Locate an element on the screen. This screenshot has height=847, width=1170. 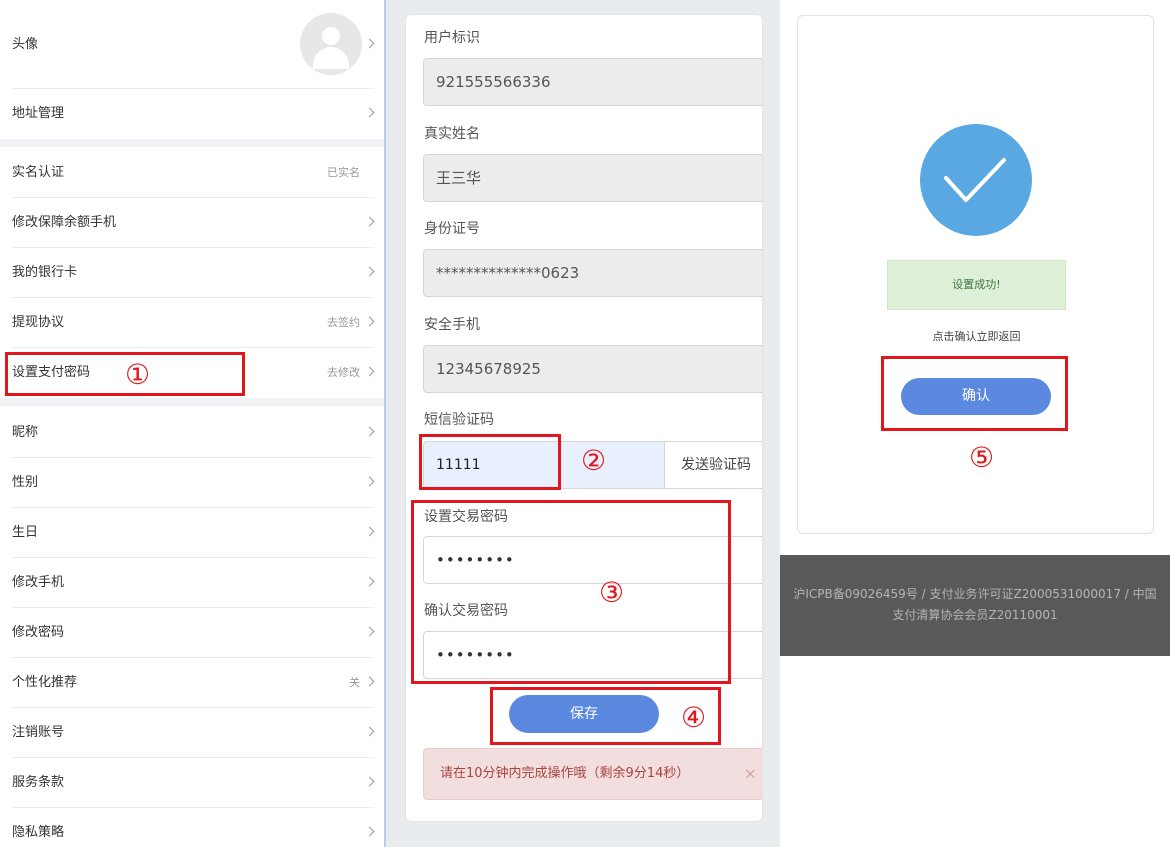
send-code-button: 发送验证码 is located at coordinates (713, 465).